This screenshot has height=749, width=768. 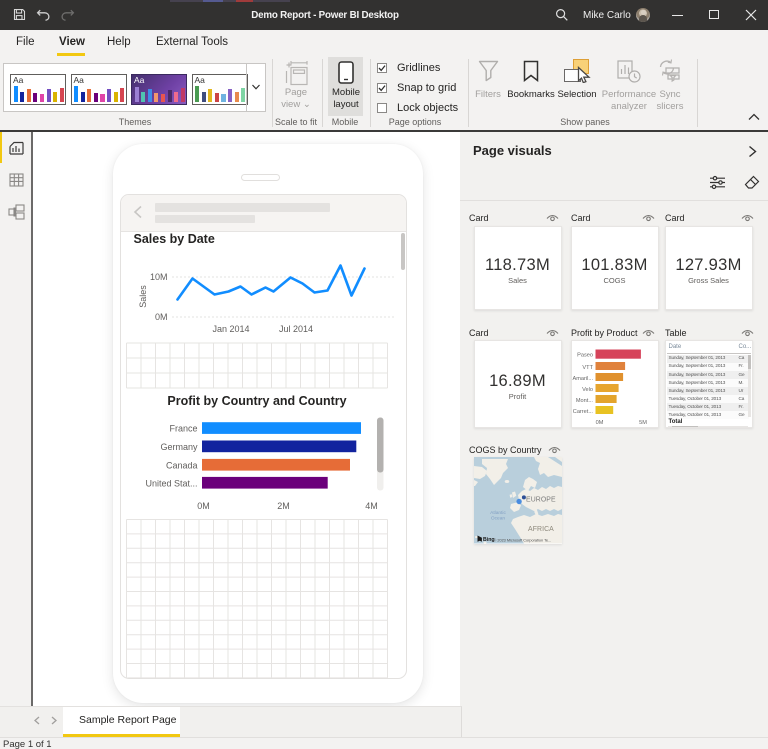 I want to click on svg-text: Ocean, so click(x=497, y=519).